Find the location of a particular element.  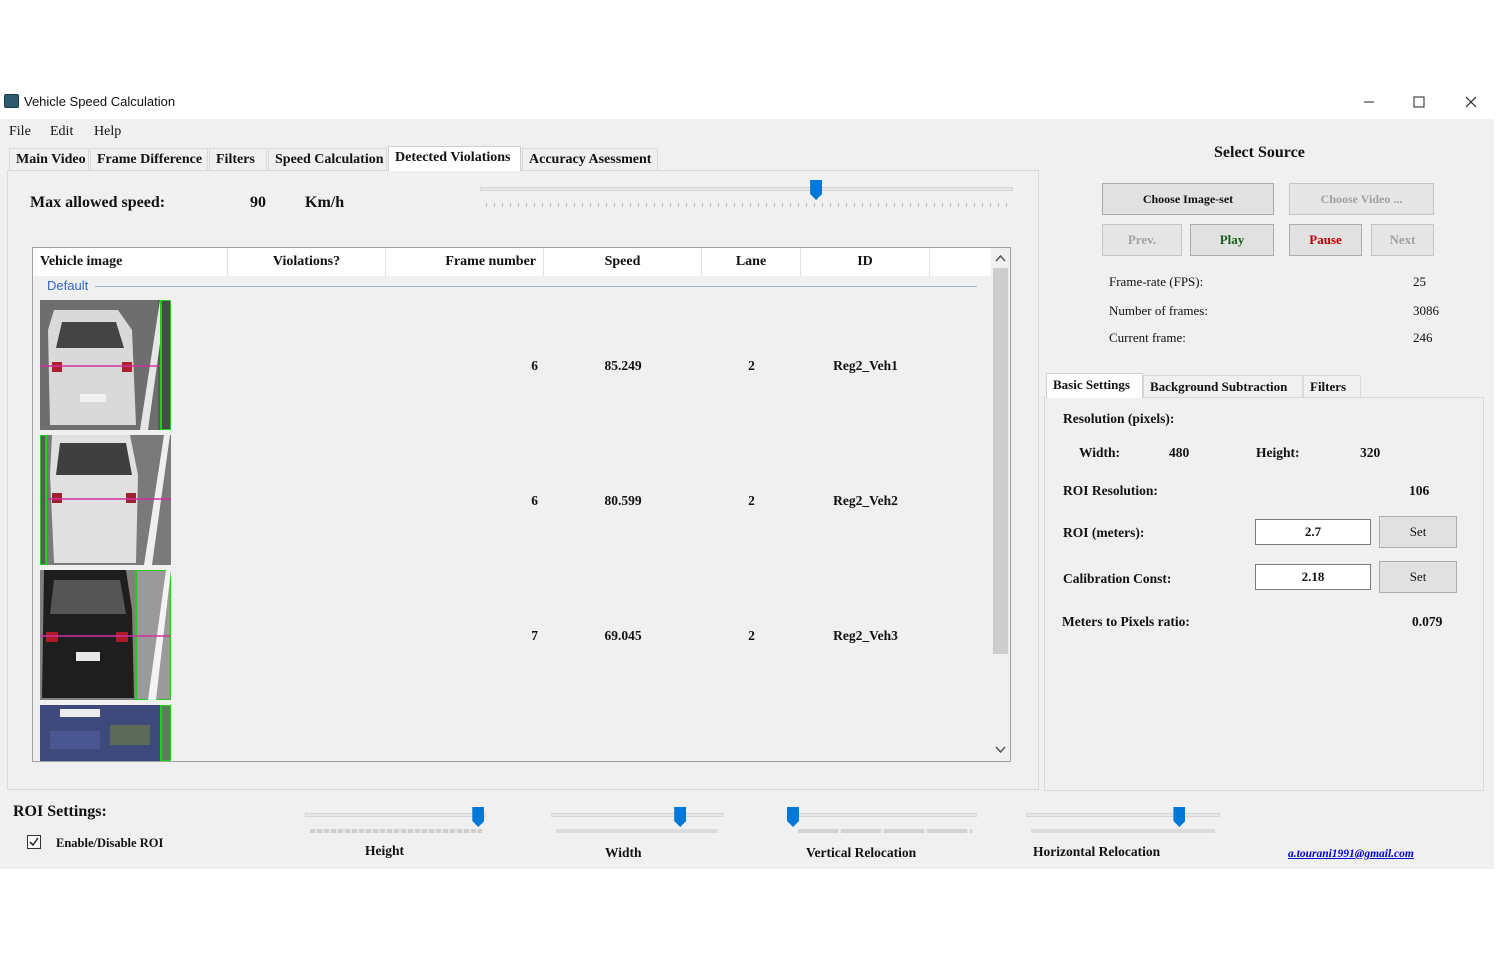

roi-set-button: Set is located at coordinates (1418, 532).